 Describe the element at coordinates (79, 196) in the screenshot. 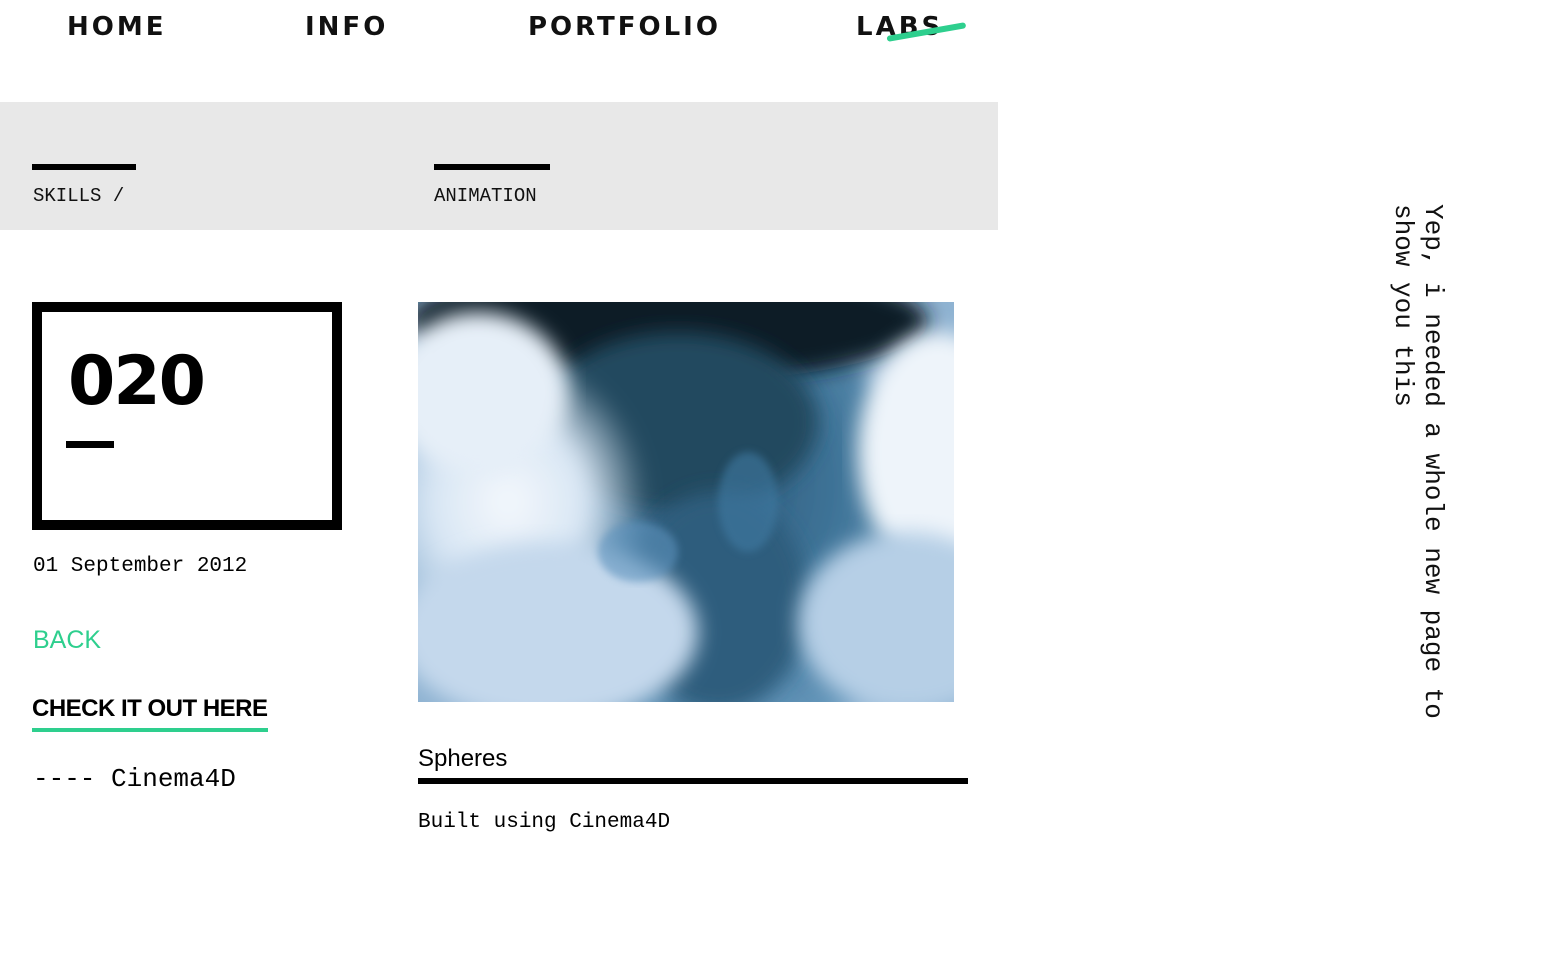

I see `skills-label: SKILLS /` at that location.